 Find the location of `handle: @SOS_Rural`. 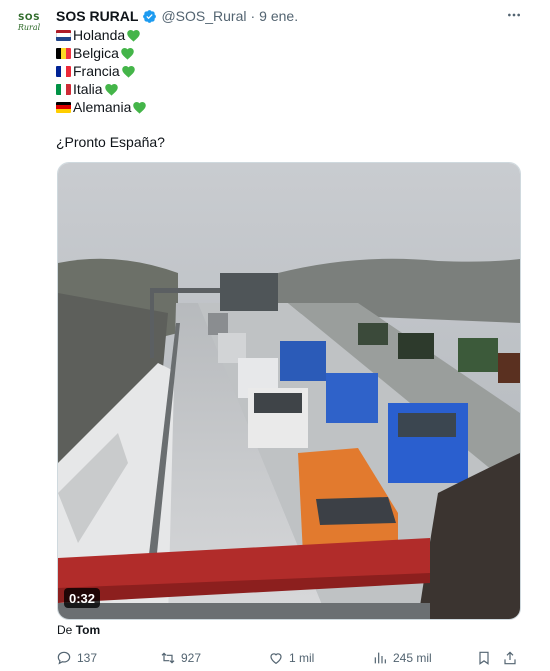

handle: @SOS_Rural is located at coordinates (203, 16).